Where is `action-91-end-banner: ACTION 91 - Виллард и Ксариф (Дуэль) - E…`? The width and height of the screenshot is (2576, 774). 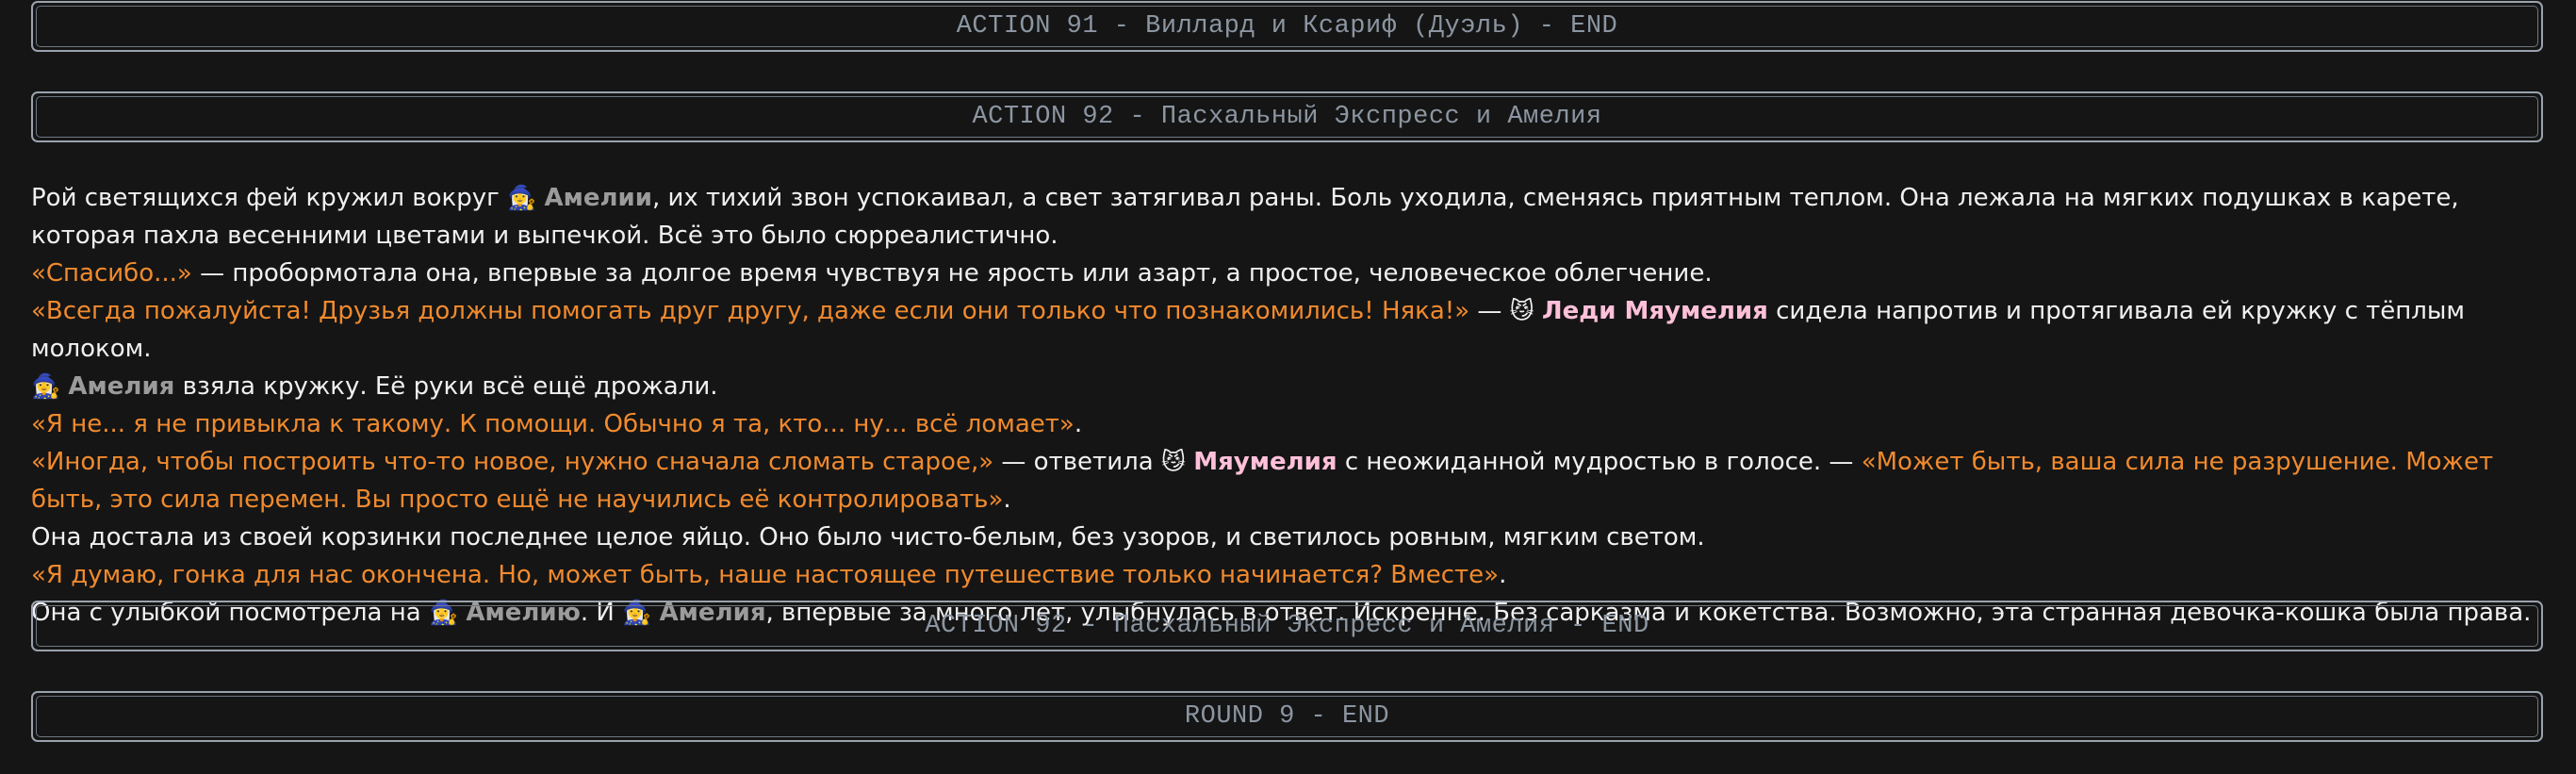 action-91-end-banner: ACTION 91 - Виллард и Ксариф (Дуэль) - E… is located at coordinates (1287, 26).